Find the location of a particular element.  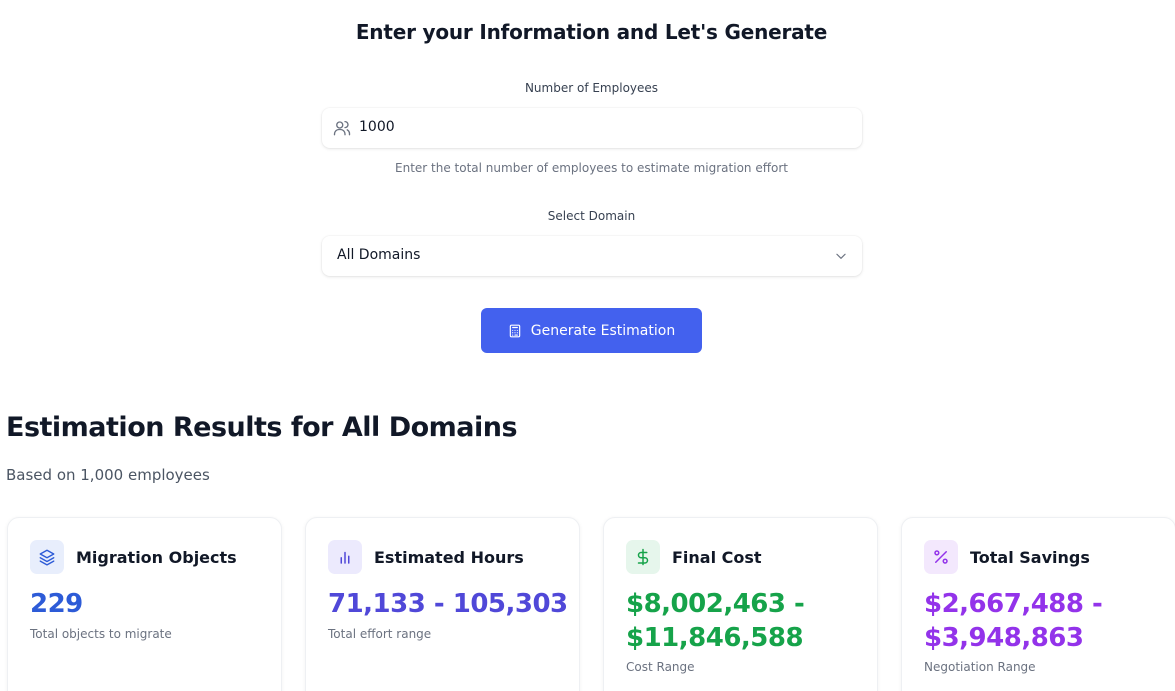

chevron-down-icon is located at coordinates (841, 256).